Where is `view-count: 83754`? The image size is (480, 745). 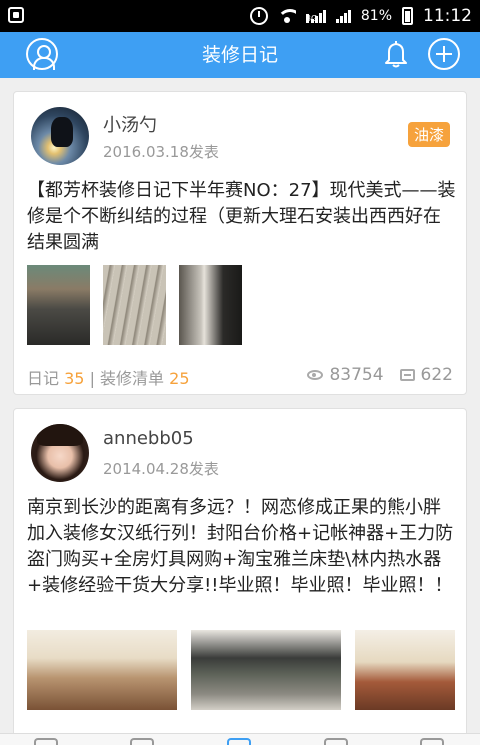
view-count: 83754 is located at coordinates (356, 375).